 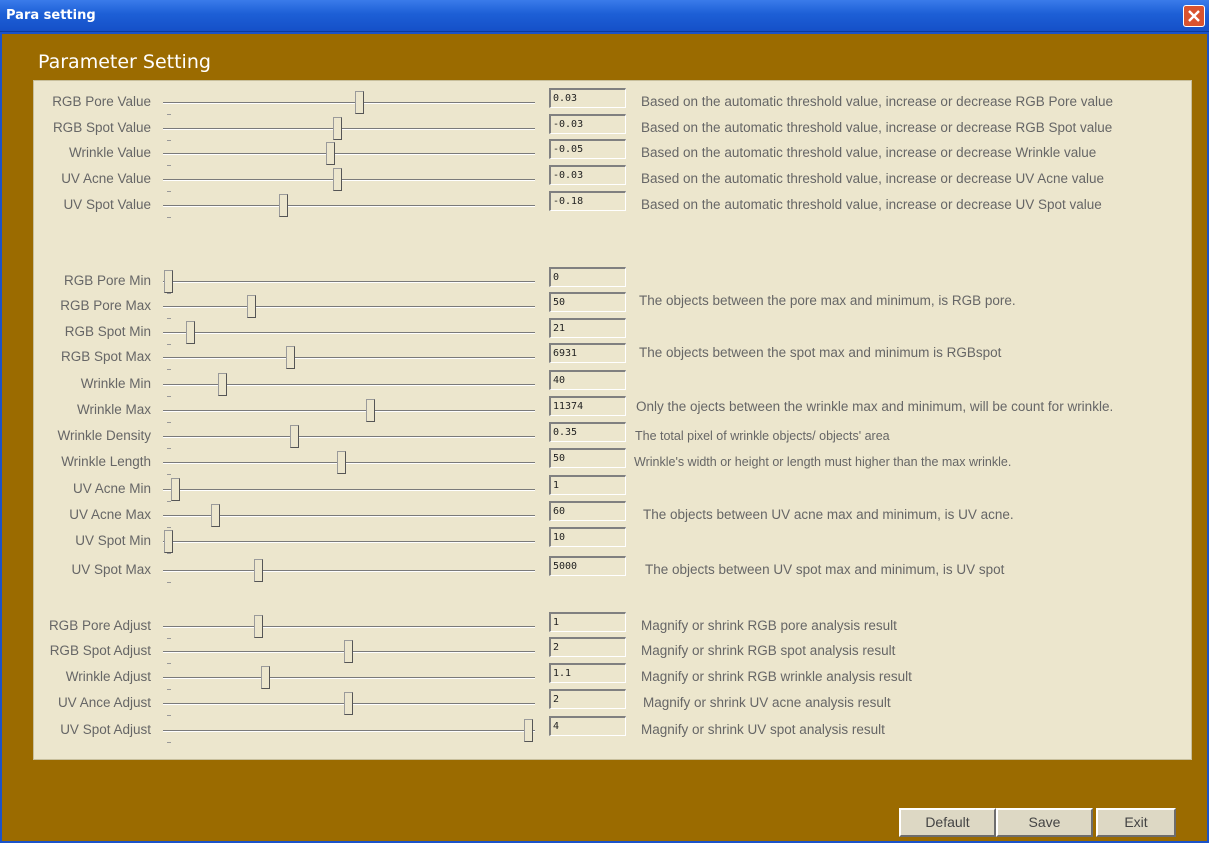 I want to click on title-bar: Para setting, so click(x=604, y=16).